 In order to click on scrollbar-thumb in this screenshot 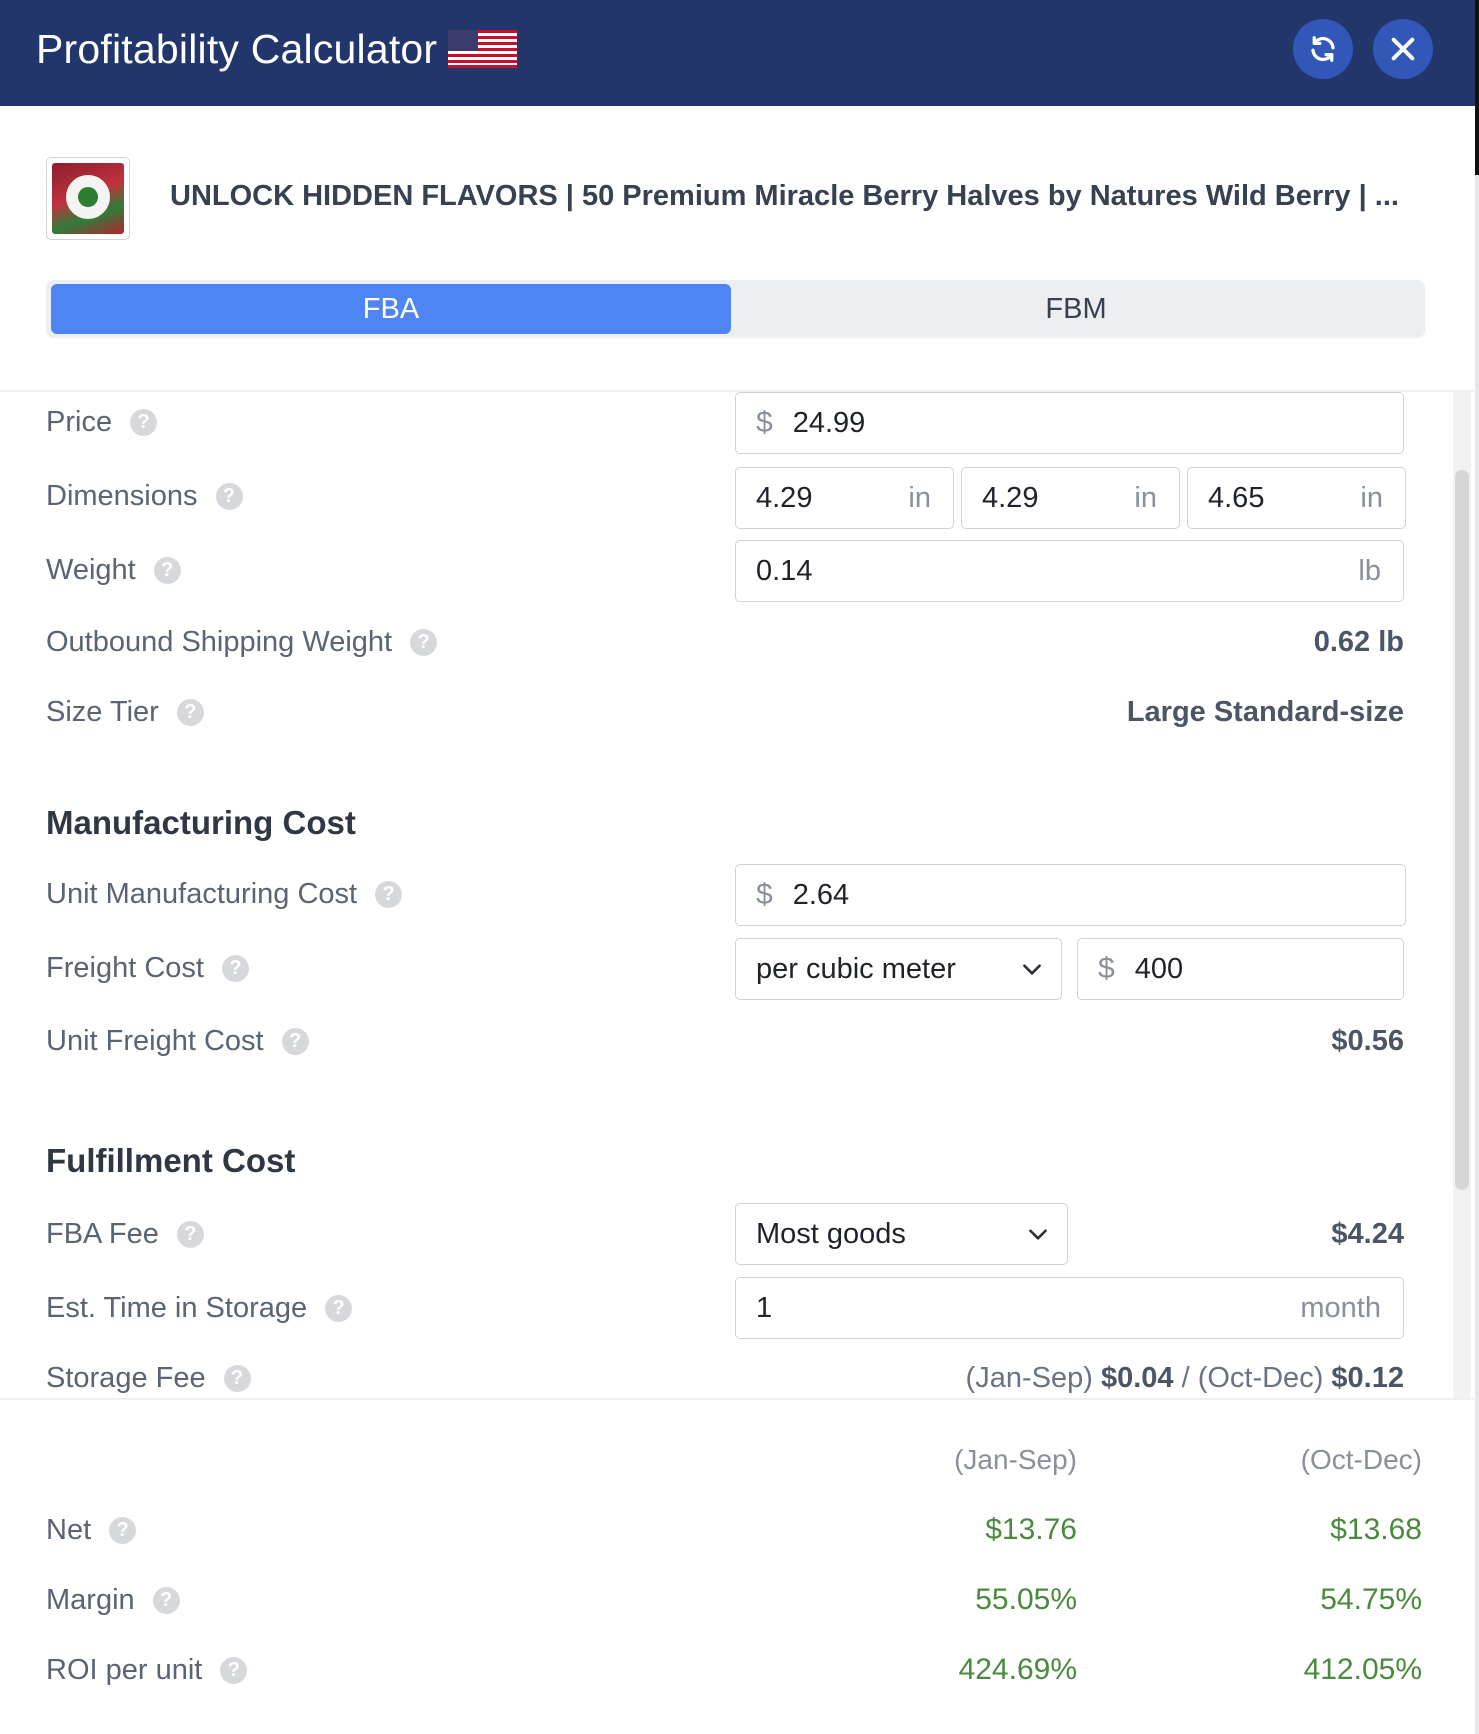, I will do `click(1462, 830)`.